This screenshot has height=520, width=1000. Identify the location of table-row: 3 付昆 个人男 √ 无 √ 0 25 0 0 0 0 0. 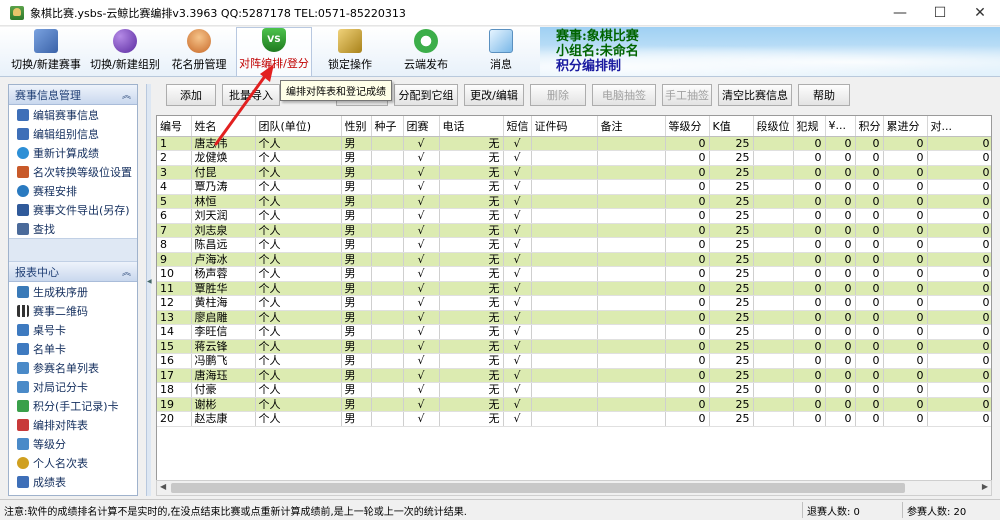
(574, 172).